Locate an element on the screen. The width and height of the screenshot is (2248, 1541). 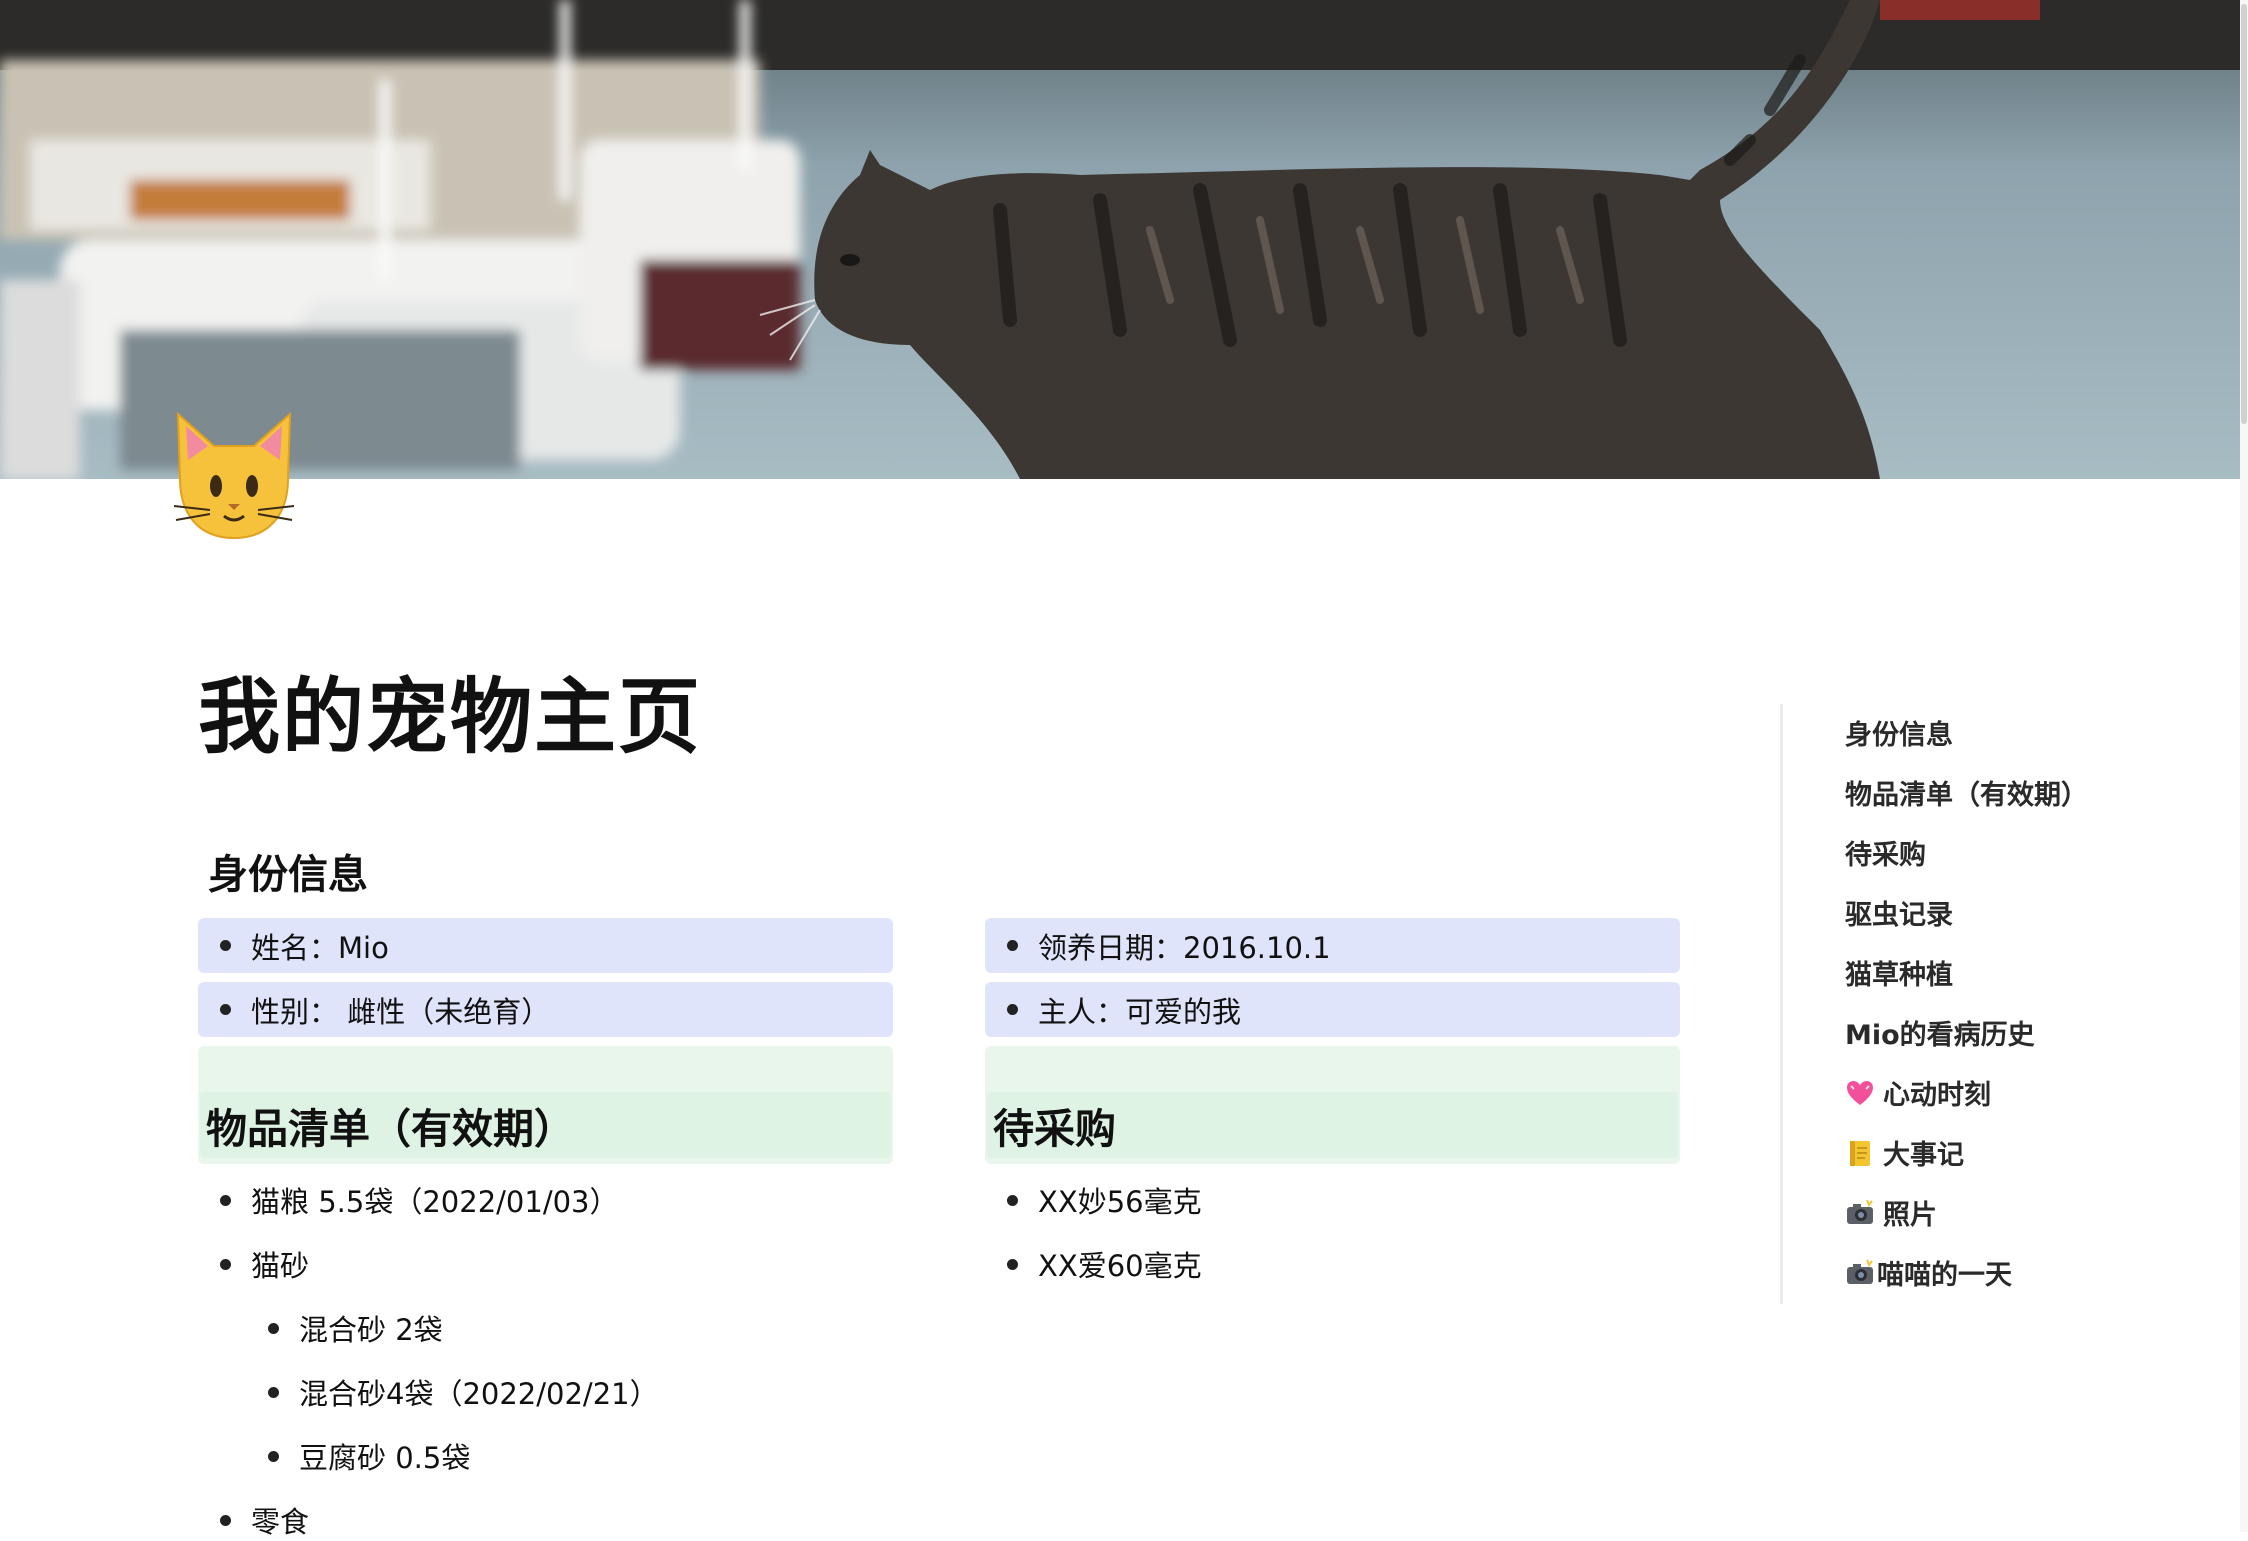
list-item: XX妙56毫克 is located at coordinates (1093, 1200).